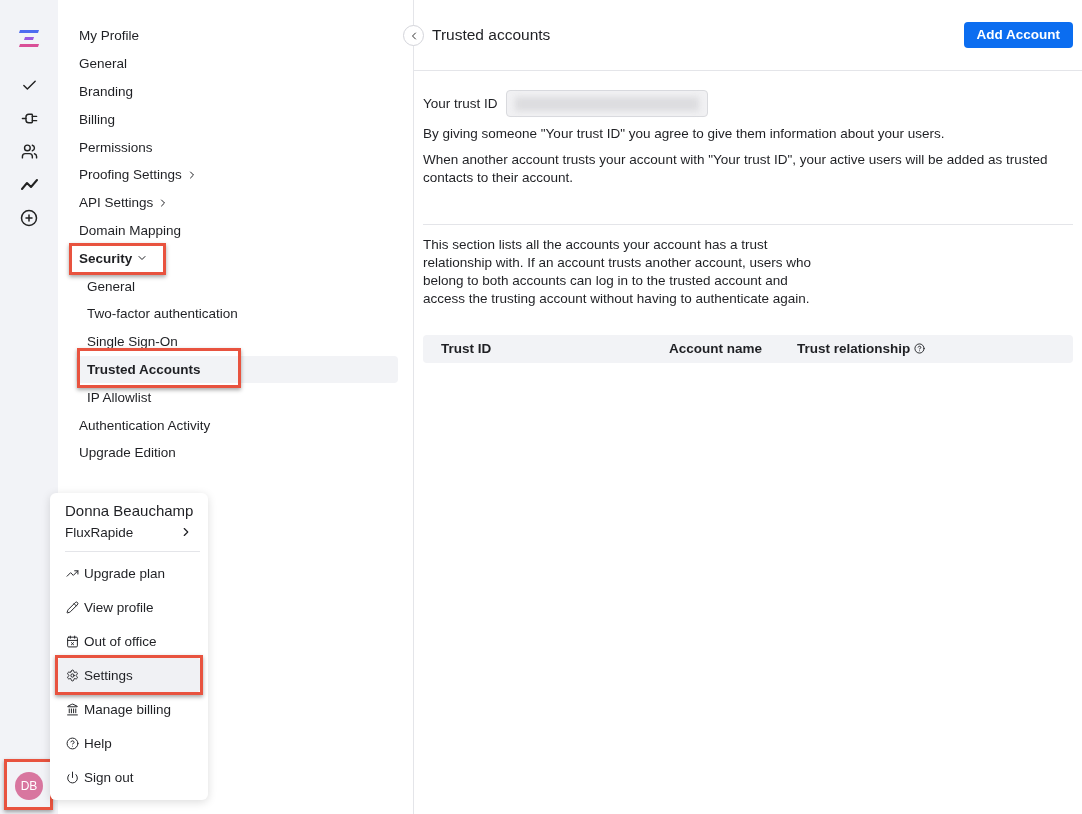 Image resolution: width=1082 pixels, height=814 pixels. What do you see at coordinates (617, 272) in the screenshot?
I see `section-description: This section lists all the accounts your account has a trust relationship with. If an account trusts another account, users who belong to both accounts can log in to the trusted account and access the trusting account without having to authenticate again.` at bounding box center [617, 272].